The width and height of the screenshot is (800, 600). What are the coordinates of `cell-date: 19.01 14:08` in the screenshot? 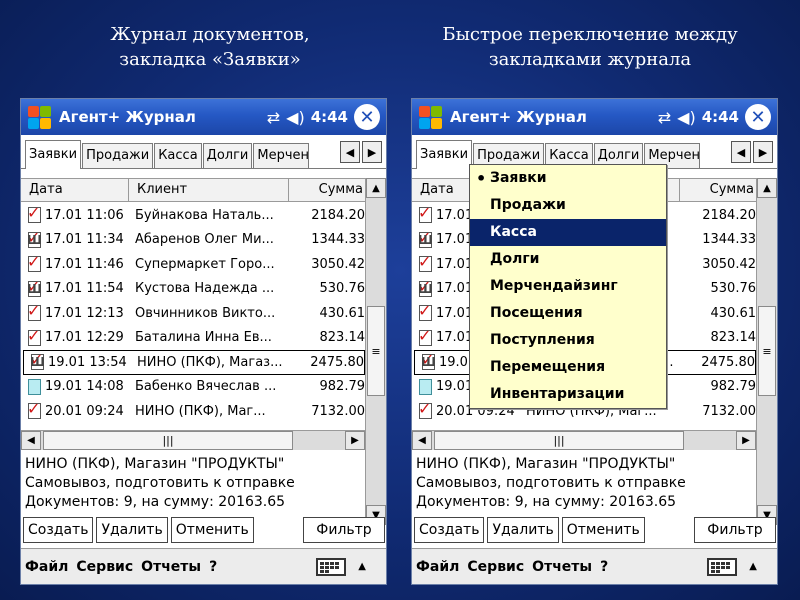 It's located at (84, 387).